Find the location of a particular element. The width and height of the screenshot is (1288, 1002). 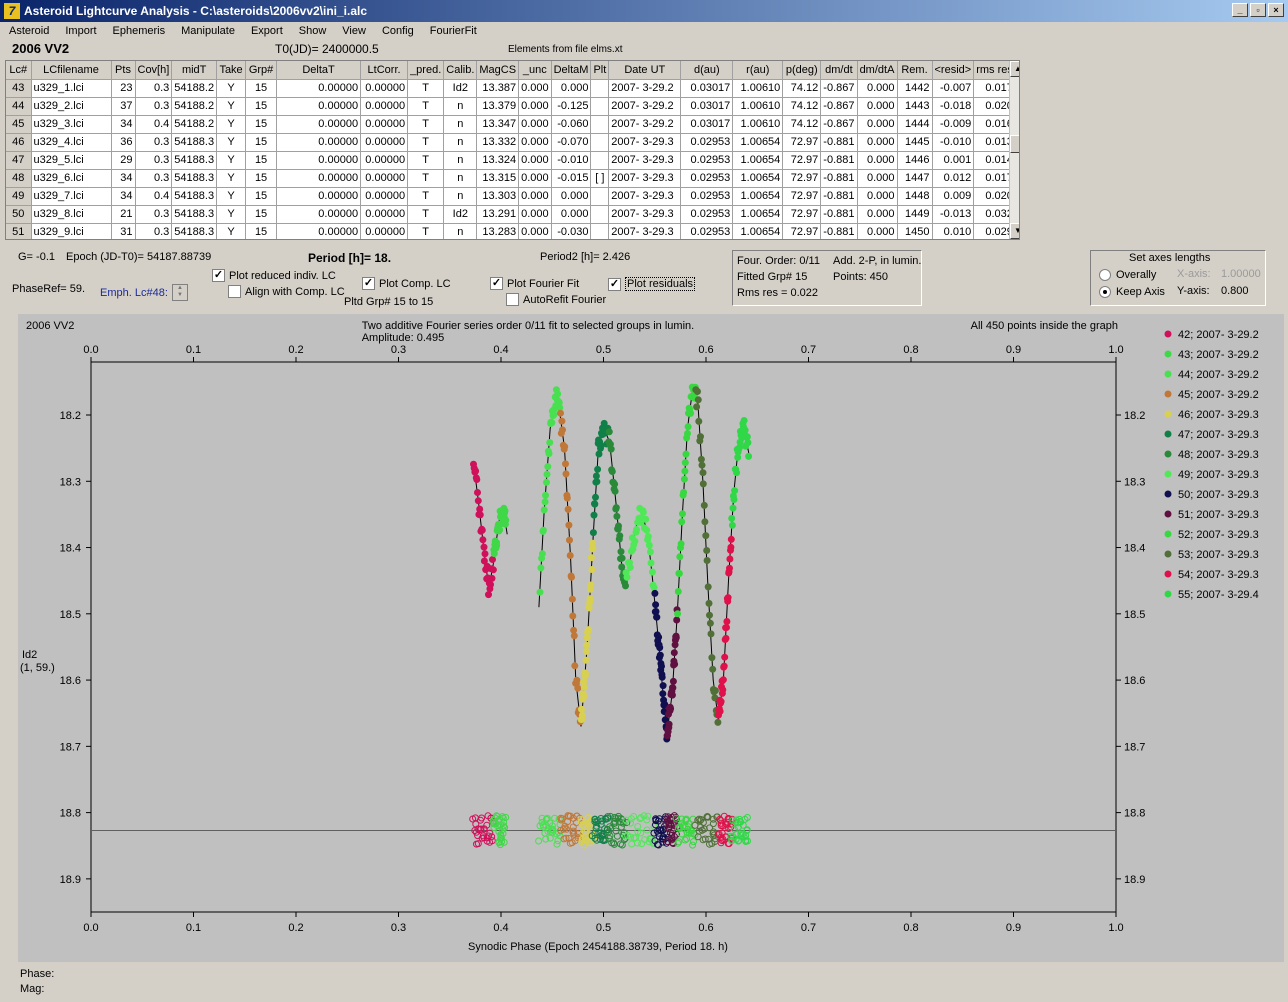

column-header: dm/dtA is located at coordinates (877, 70).